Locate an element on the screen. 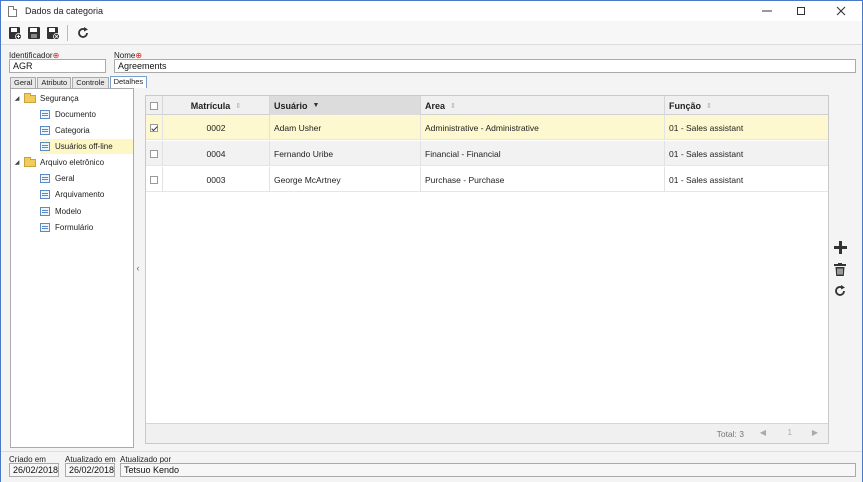  save-button is located at coordinates (34, 33).